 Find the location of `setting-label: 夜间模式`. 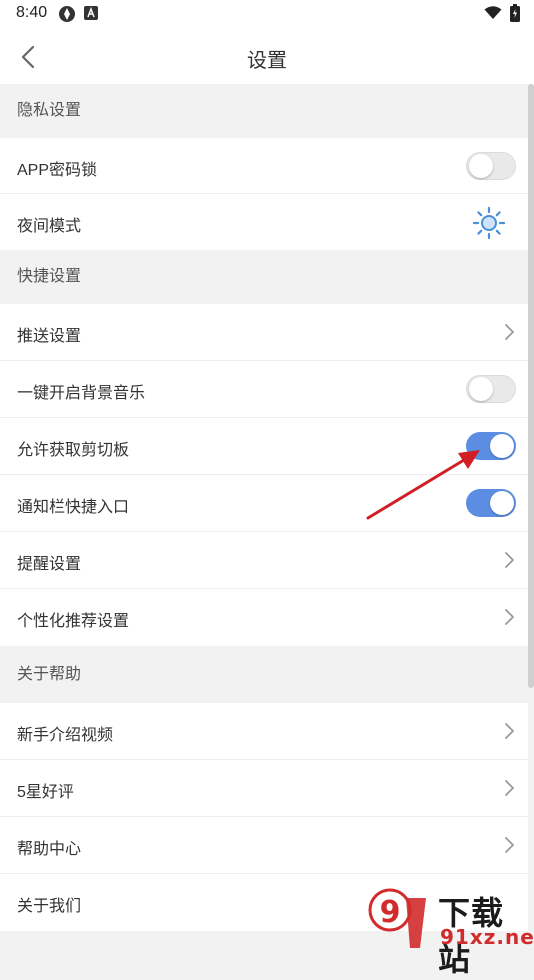

setting-label: 夜间模式 is located at coordinates (49, 226).